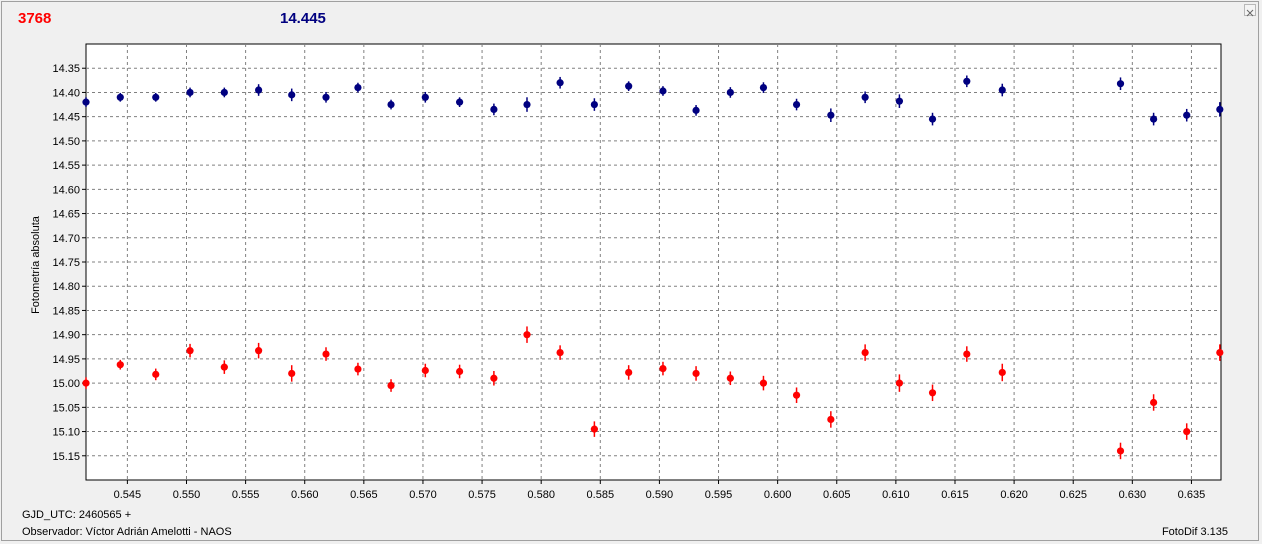  Describe the element at coordinates (66, 263) in the screenshot. I see `y-tick-label: 14.75` at that location.